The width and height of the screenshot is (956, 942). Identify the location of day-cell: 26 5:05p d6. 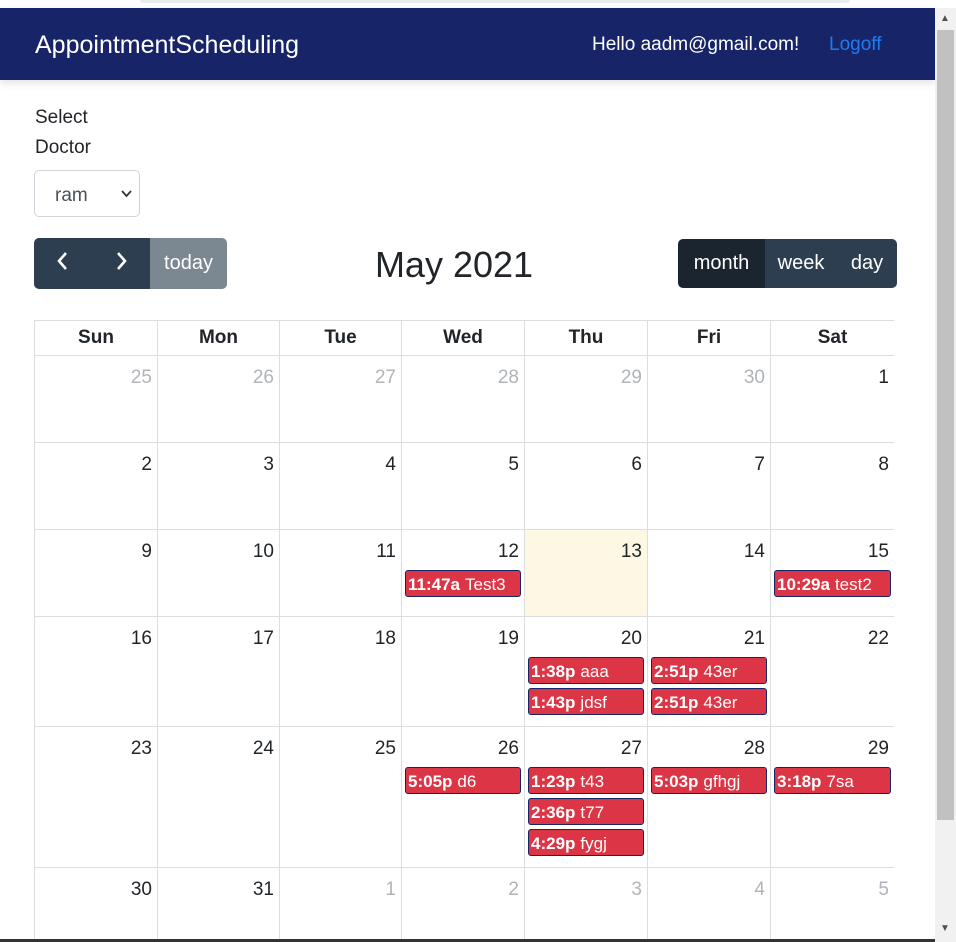
(463, 797).